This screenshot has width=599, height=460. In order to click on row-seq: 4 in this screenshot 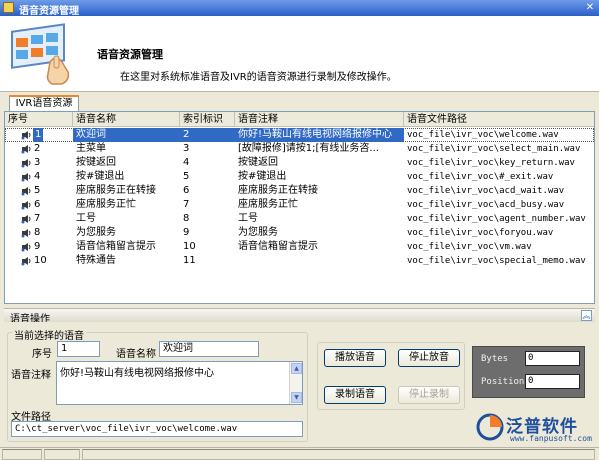, I will do `click(37, 176)`.